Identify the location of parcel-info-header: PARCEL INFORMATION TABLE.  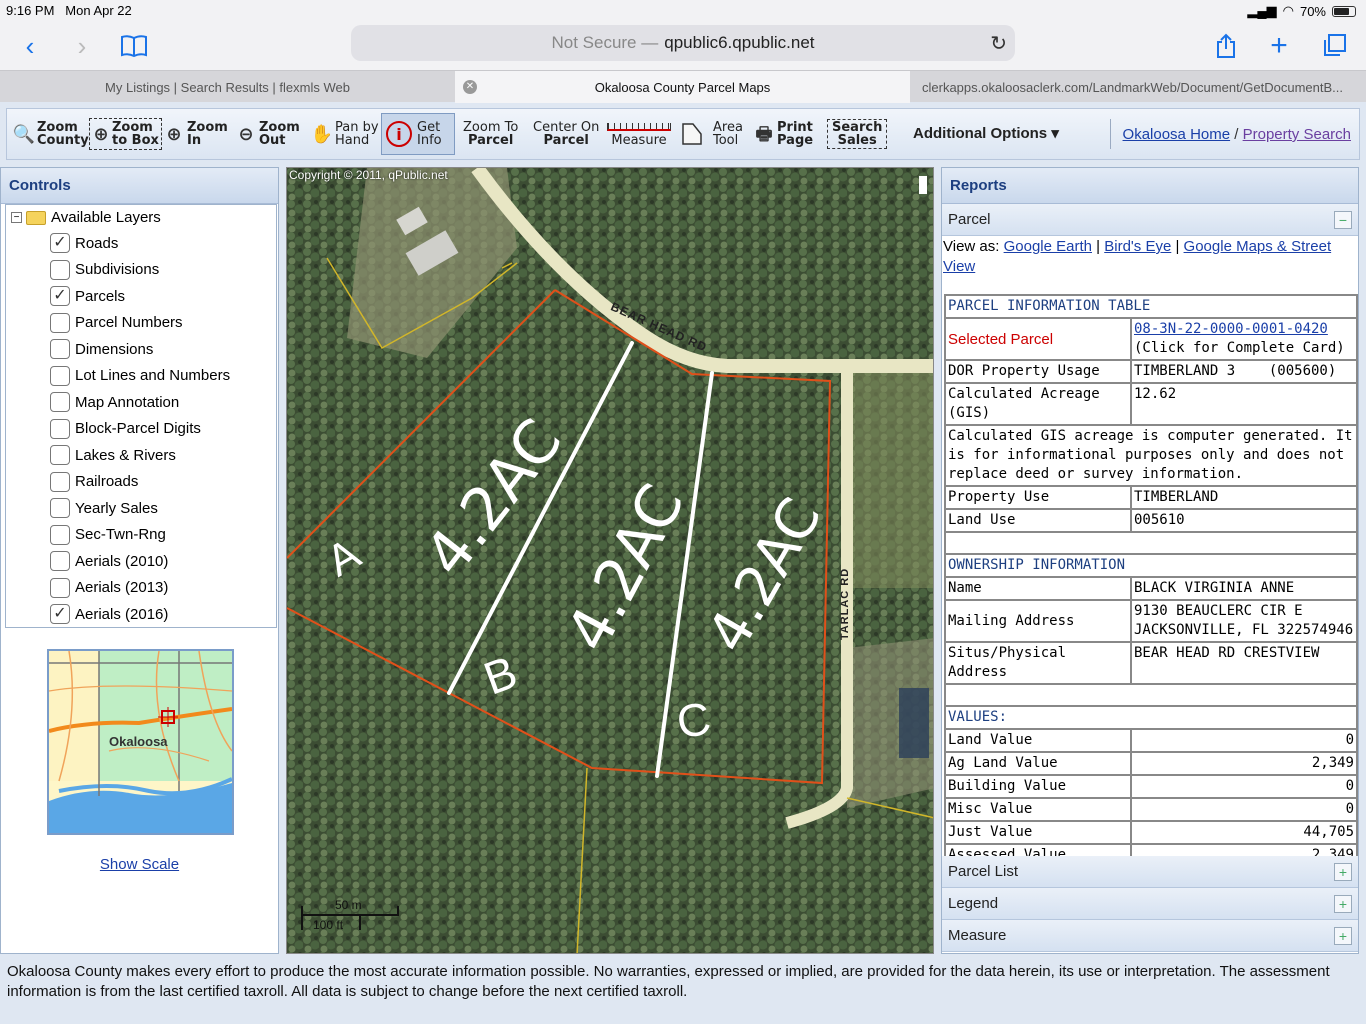
(1151, 306).